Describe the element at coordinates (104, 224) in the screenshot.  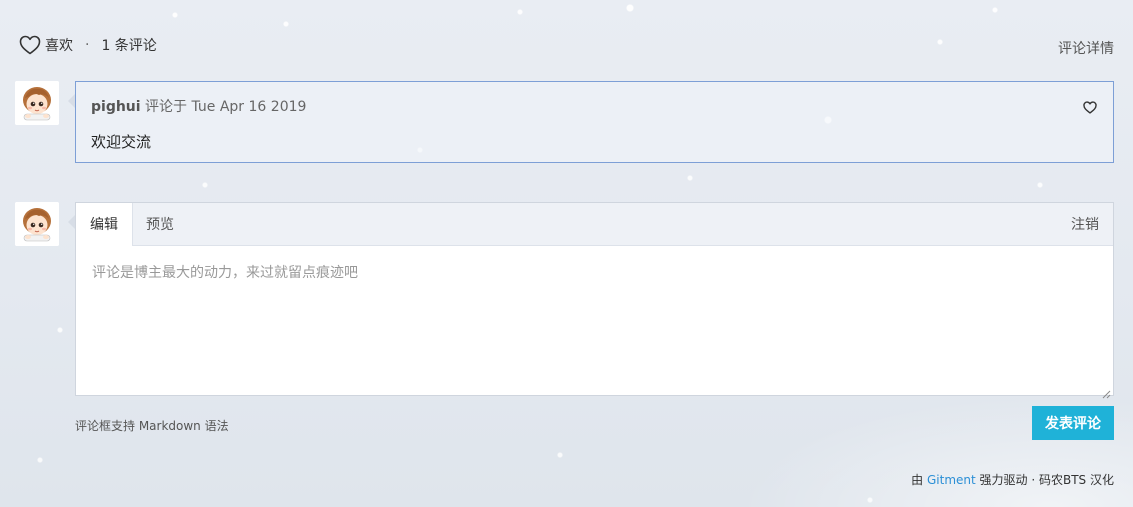
I see `tab-edit: 编辑` at that location.